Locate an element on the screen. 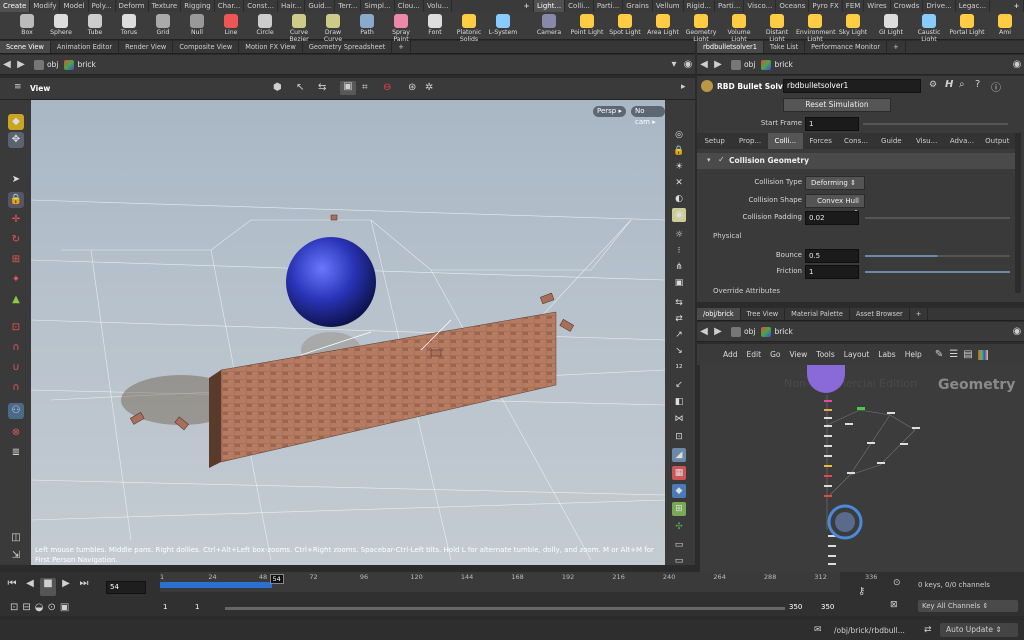 The image size is (1024, 640). select-arrow-icon: ➤ is located at coordinates (16, 180).